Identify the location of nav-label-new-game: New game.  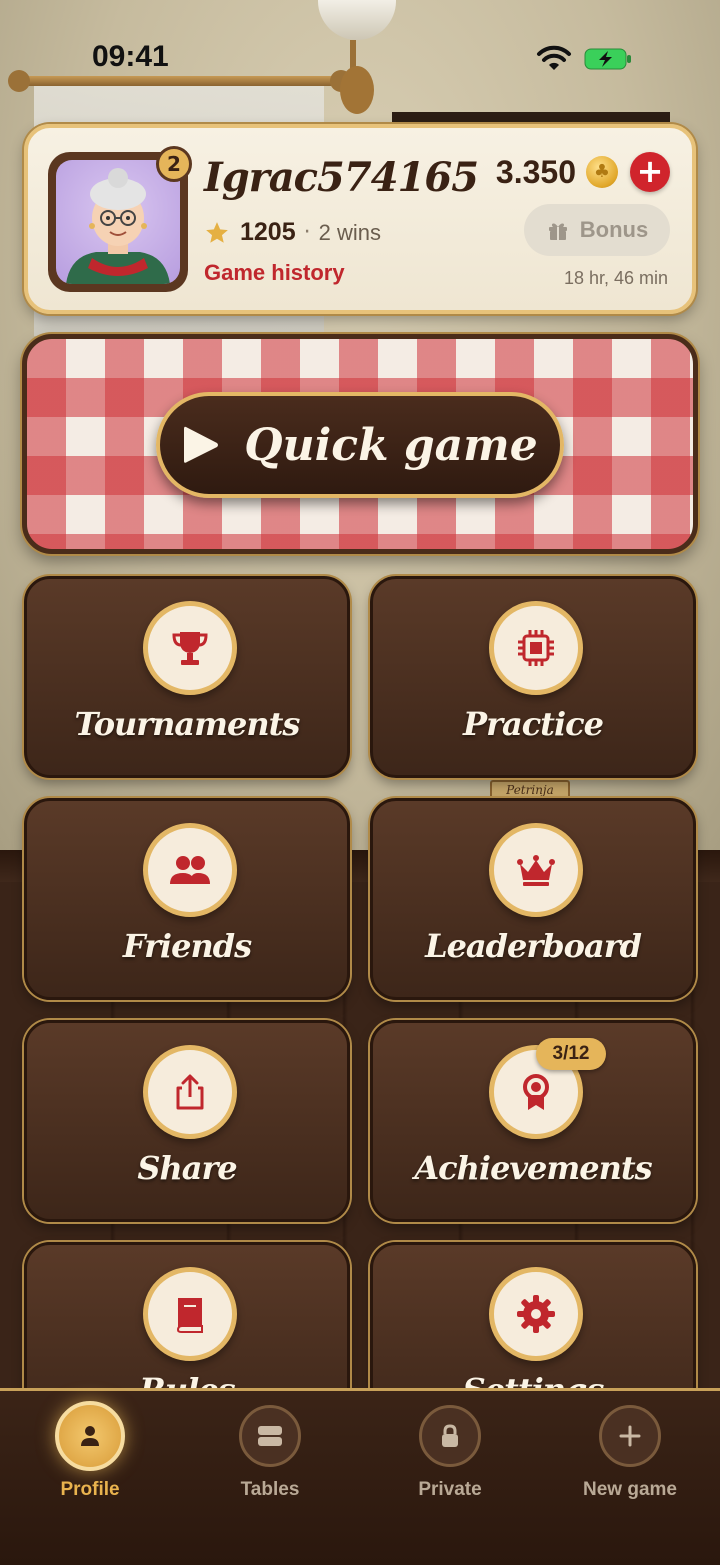
(630, 1489).